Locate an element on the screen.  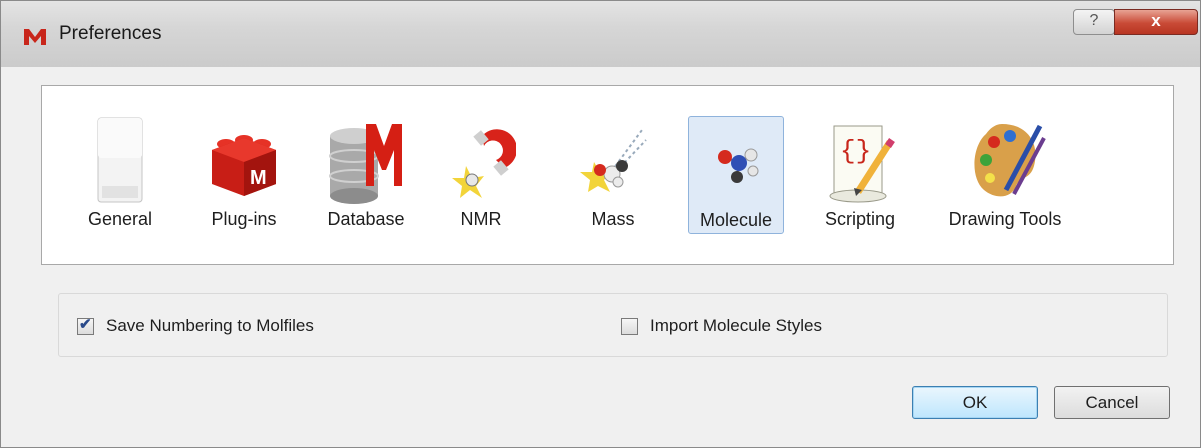
help-button: ? is located at coordinates (1094, 22).